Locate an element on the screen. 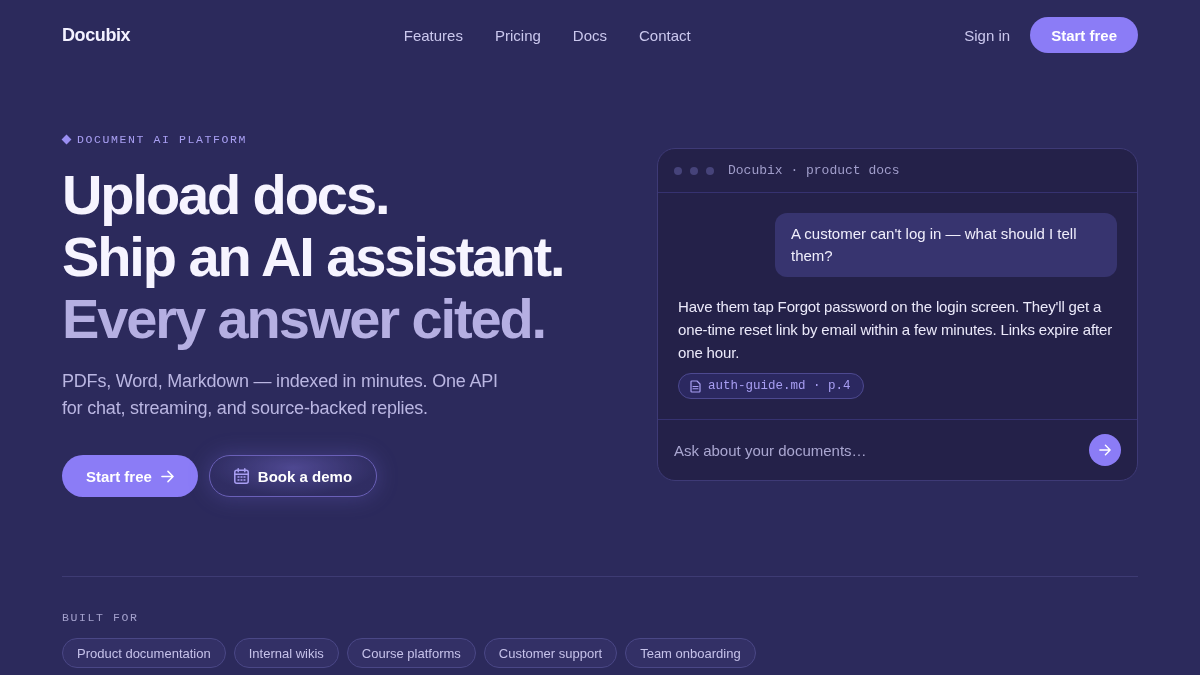  nav-link: Docs is located at coordinates (589, 35).